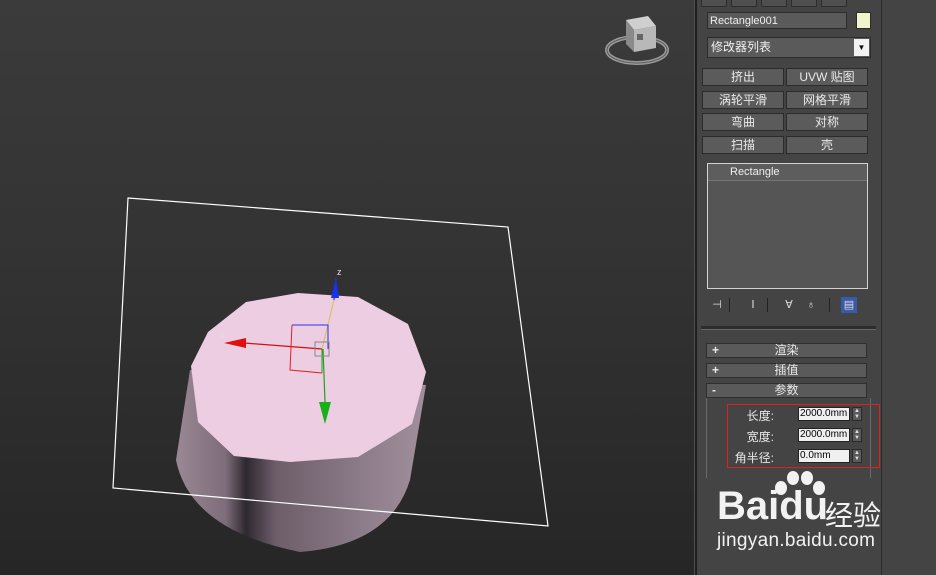 This screenshot has width=936, height=575. Describe the element at coordinates (804, 3) in the screenshot. I see `tab-motion` at that location.